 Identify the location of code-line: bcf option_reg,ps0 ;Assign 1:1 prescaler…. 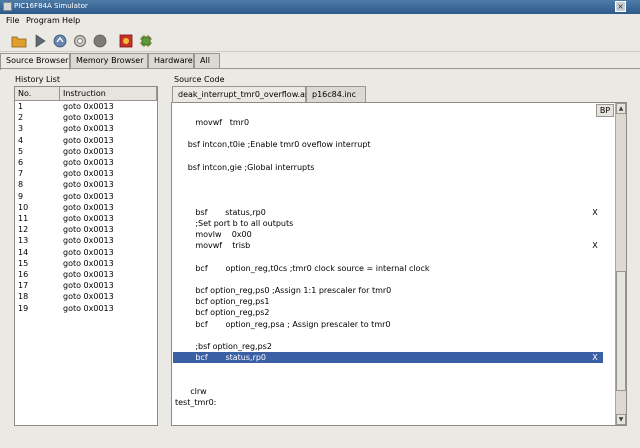
(388, 290).